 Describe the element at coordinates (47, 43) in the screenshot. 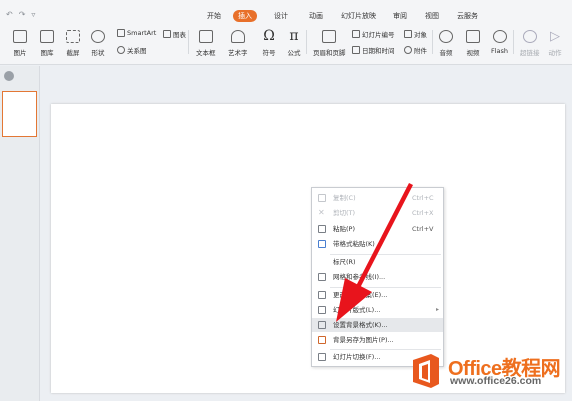

I see `gallery-button: 图库` at that location.